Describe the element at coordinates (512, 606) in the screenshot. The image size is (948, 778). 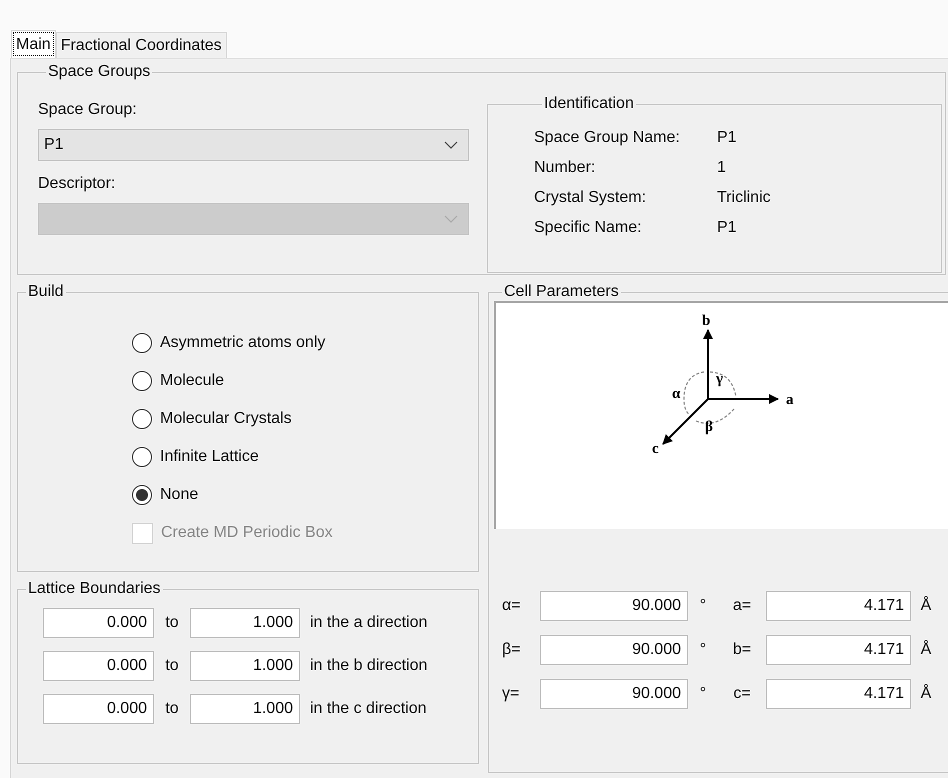
I see `field-label: α=` at that location.